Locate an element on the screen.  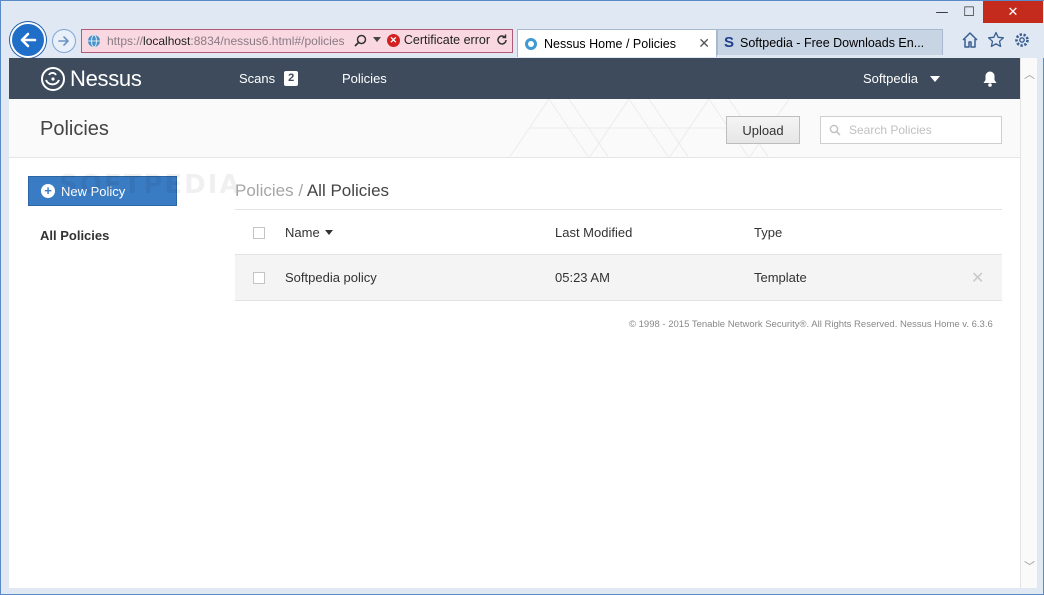
table-header: Name Last Modified Type is located at coordinates (618, 232).